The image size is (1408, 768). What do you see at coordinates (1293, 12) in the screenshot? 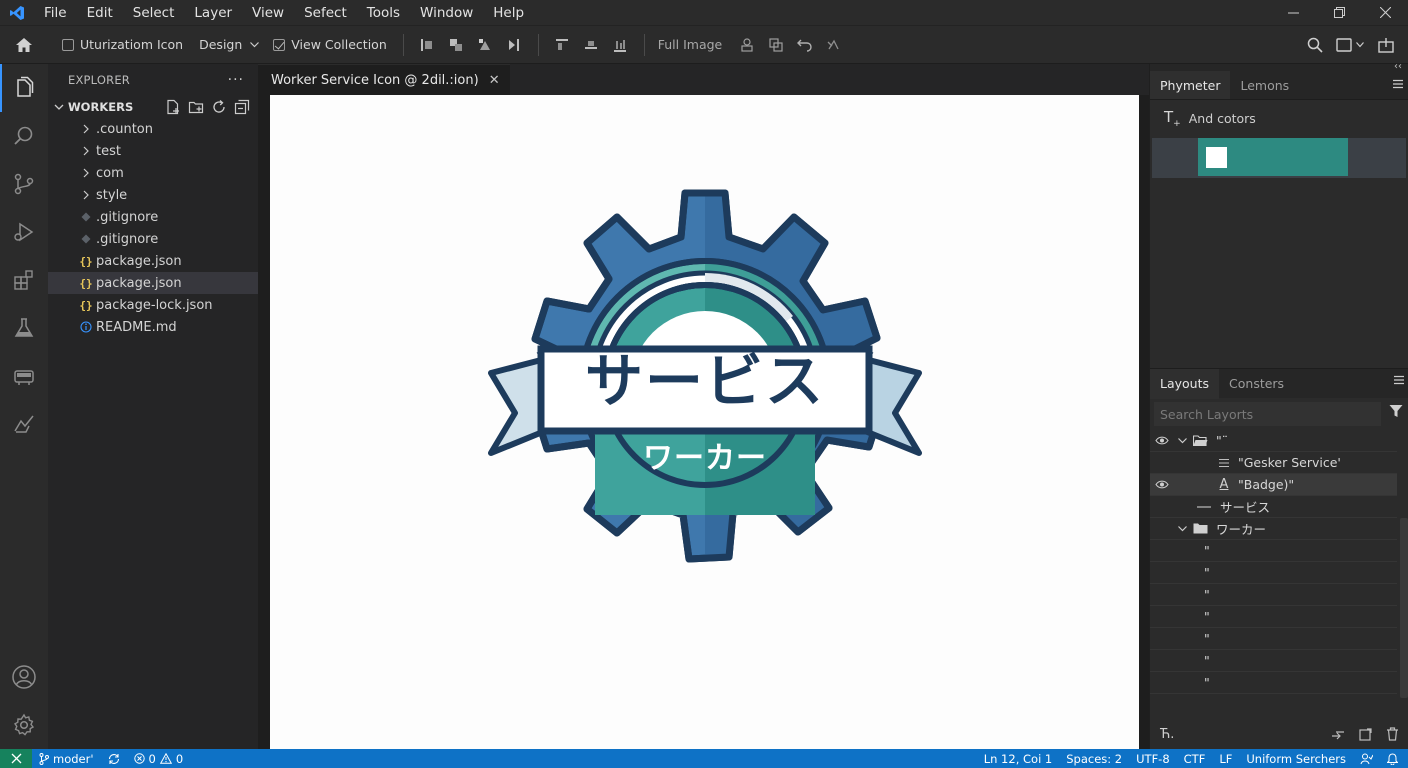
I see `minimize-button` at bounding box center [1293, 12].